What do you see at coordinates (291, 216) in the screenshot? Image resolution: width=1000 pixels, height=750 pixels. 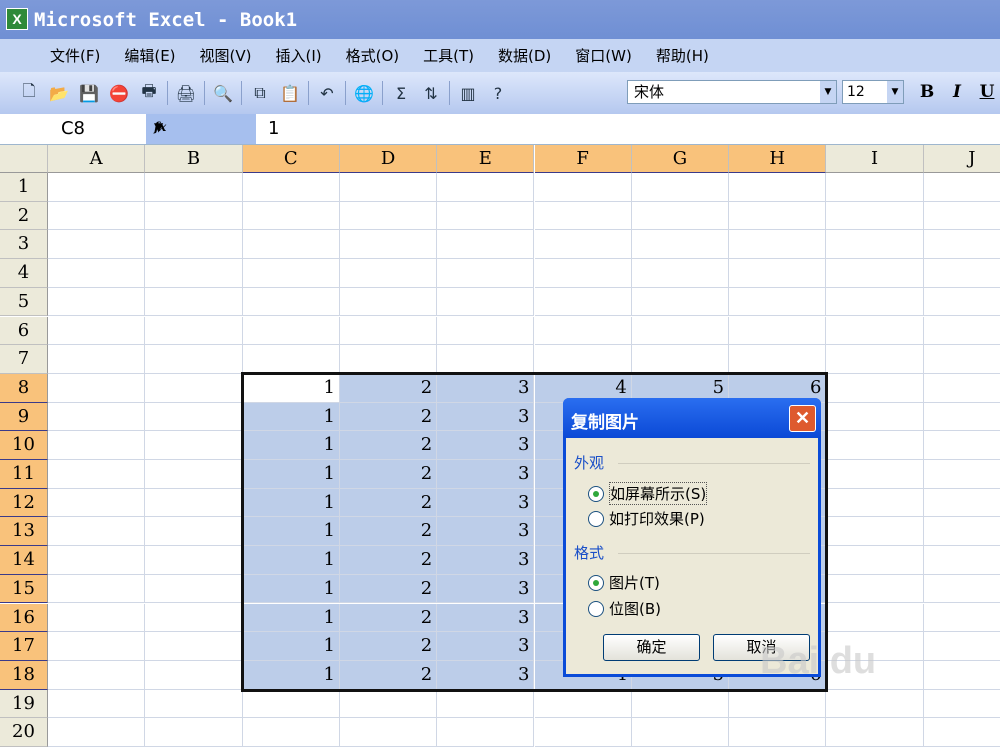 I see `cell-C2` at bounding box center [291, 216].